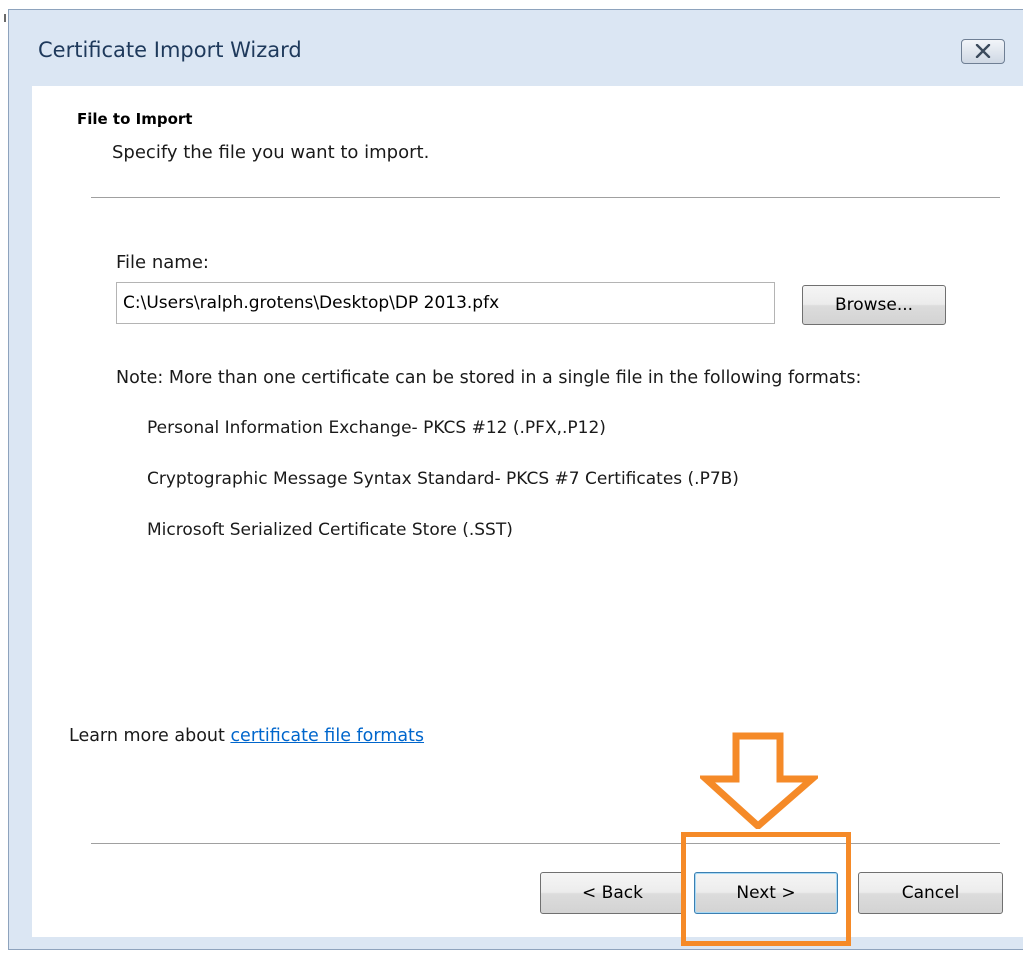 The height and width of the screenshot is (960, 1023). I want to click on orange-down-arrow-icon, so click(759, 780).